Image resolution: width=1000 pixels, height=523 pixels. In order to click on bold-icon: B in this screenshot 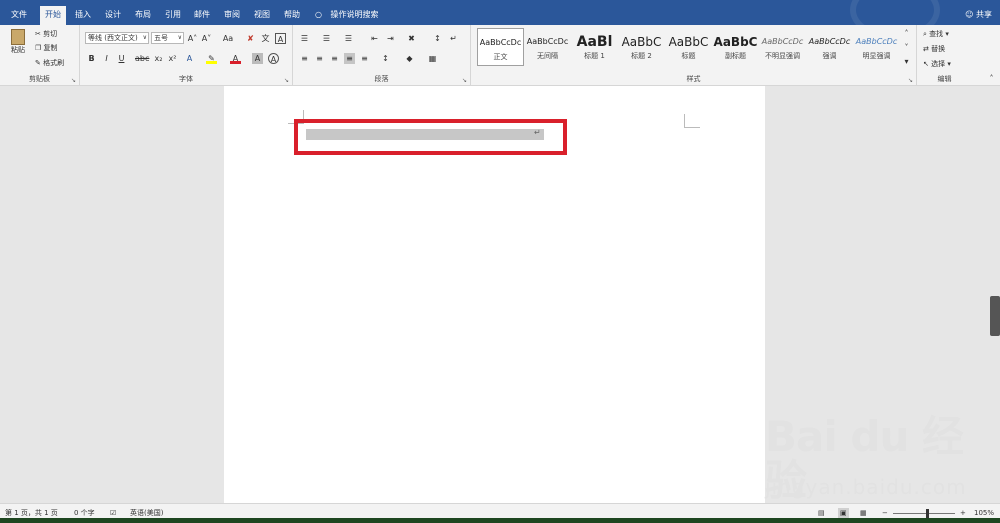, I will do `click(91, 58)`.